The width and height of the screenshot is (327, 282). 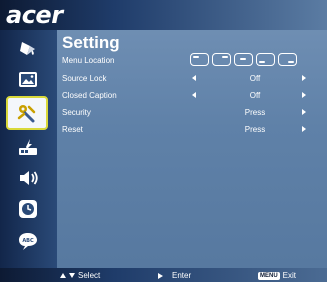 I want to click on sidebar-item-image, so click(x=28, y=80).